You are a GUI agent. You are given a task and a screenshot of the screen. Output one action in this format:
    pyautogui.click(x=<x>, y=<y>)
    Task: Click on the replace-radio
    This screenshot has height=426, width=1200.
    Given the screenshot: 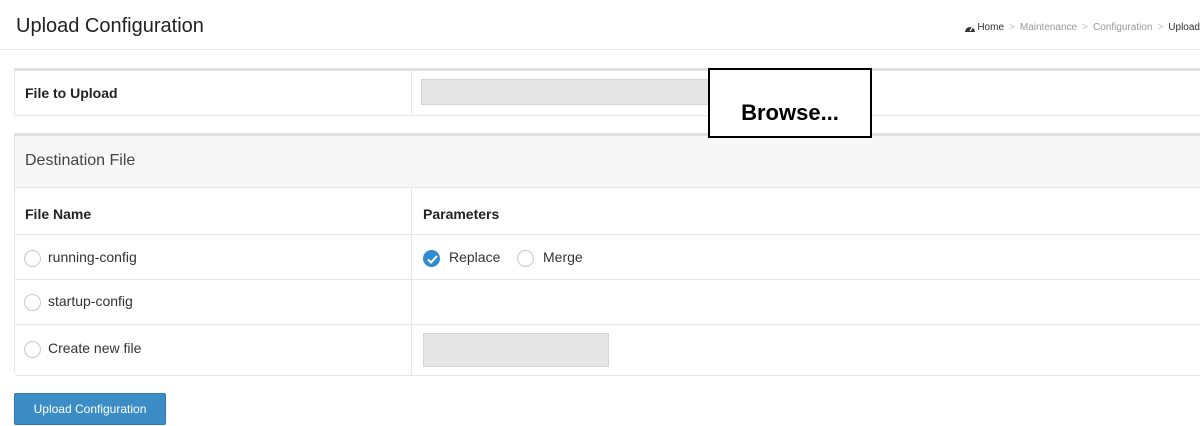 What is the action you would take?
    pyautogui.click(x=431, y=258)
    